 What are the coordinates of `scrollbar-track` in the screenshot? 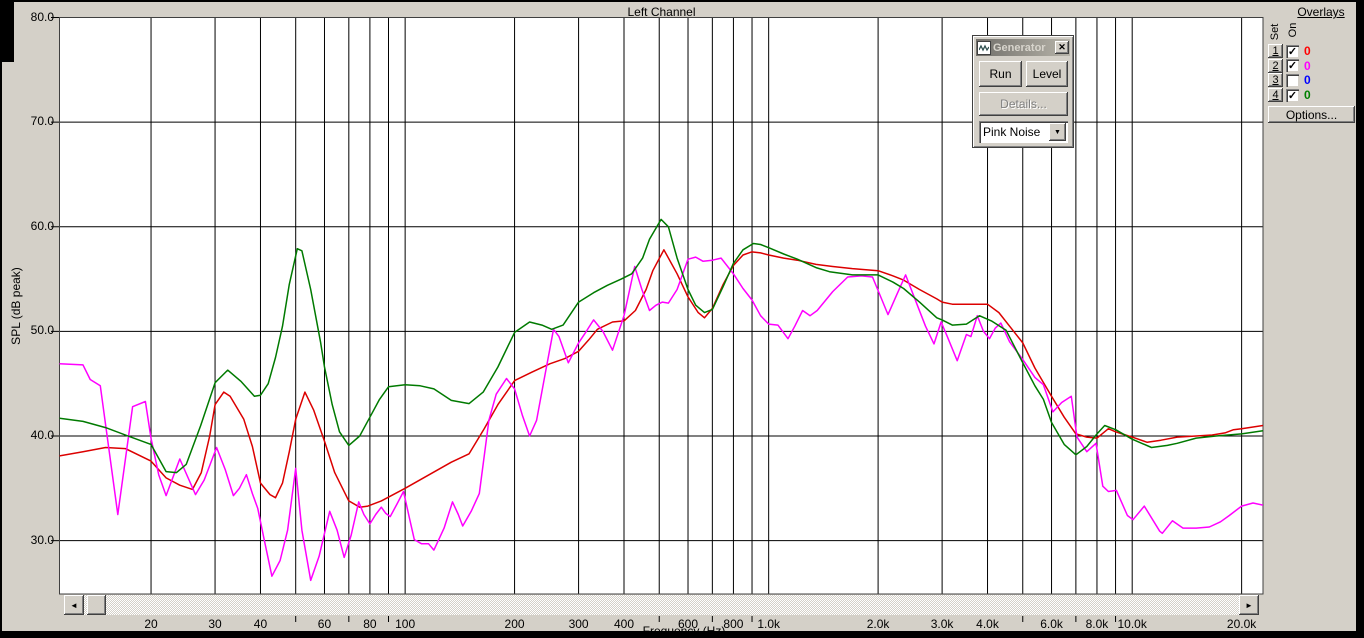 It's located at (661, 605).